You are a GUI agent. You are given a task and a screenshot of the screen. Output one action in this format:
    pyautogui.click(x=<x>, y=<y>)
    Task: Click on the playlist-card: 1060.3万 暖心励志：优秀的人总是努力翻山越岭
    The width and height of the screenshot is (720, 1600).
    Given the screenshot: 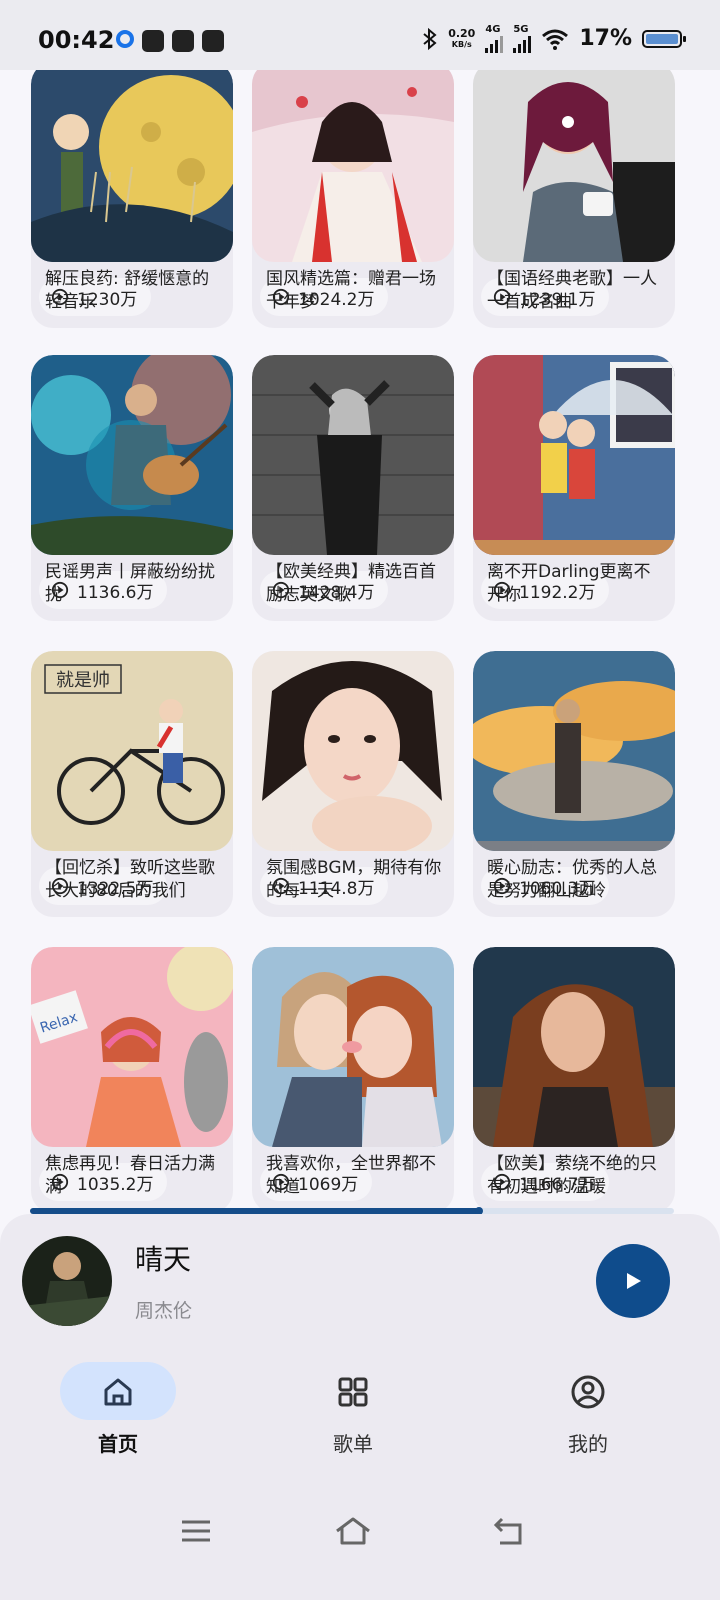 What is the action you would take?
    pyautogui.click(x=574, y=784)
    